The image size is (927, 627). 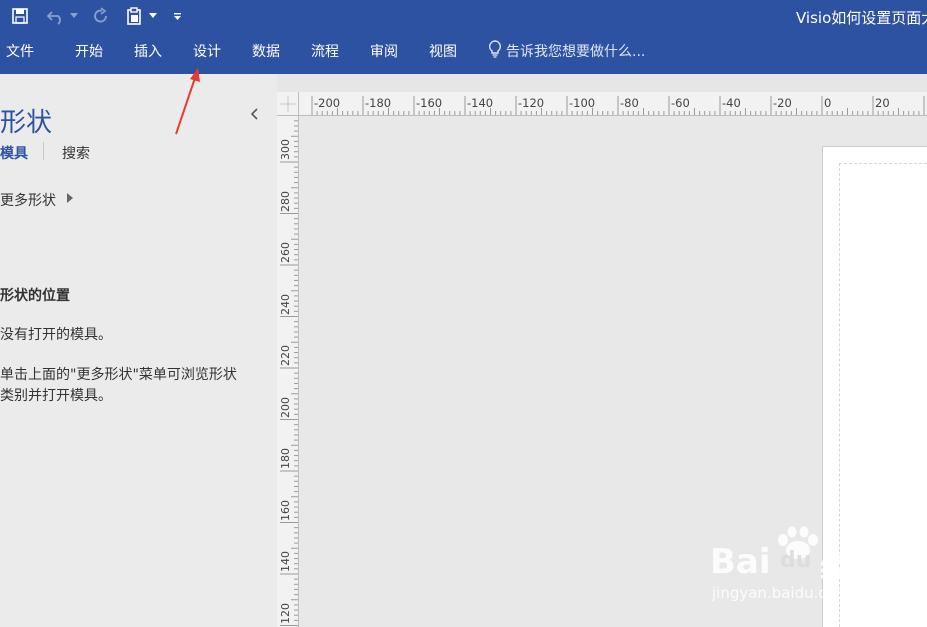 I want to click on document-title: Visio如何设置页面大, so click(x=861, y=18).